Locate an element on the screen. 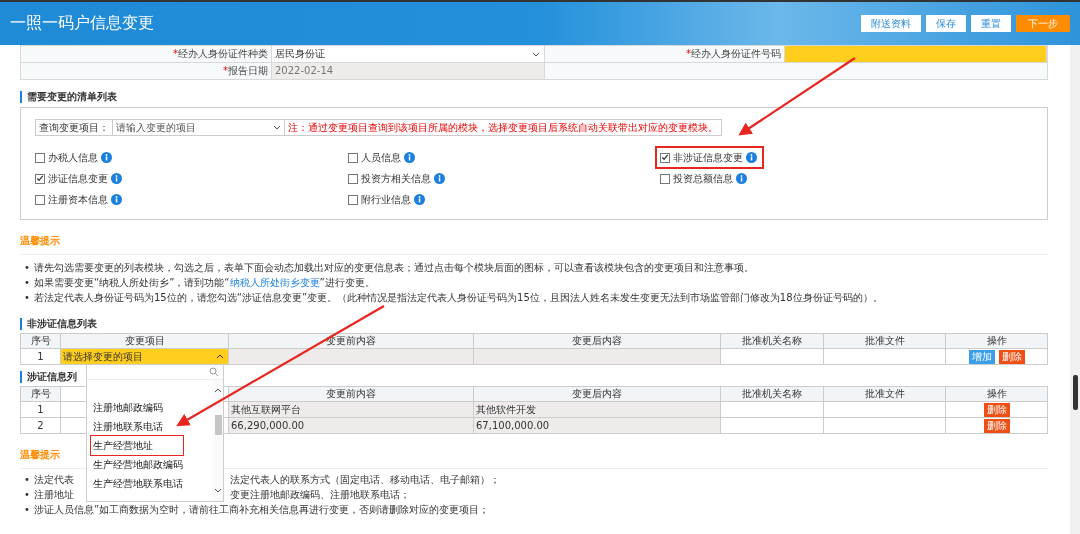  item-select: 请选择变更的项目 is located at coordinates (145, 357).